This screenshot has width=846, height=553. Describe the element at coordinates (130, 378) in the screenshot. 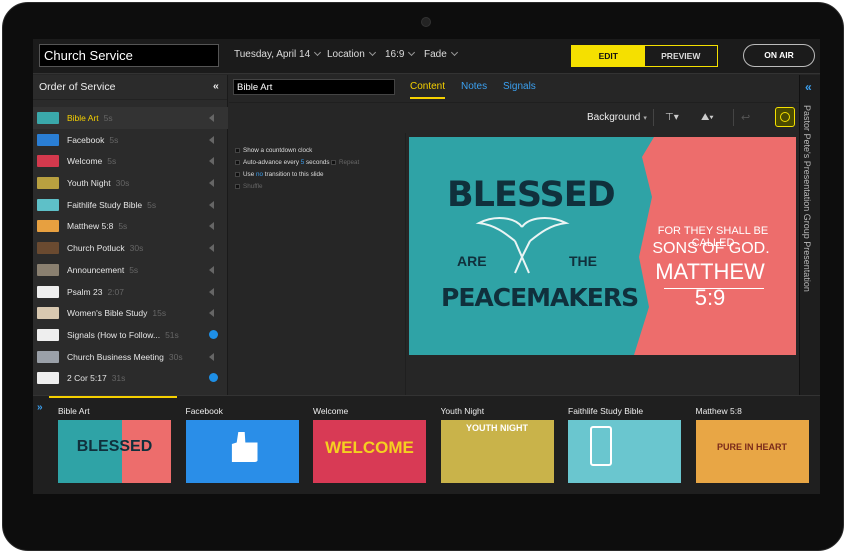

I see `list-item: 2 Cor 5:17 31s` at that location.